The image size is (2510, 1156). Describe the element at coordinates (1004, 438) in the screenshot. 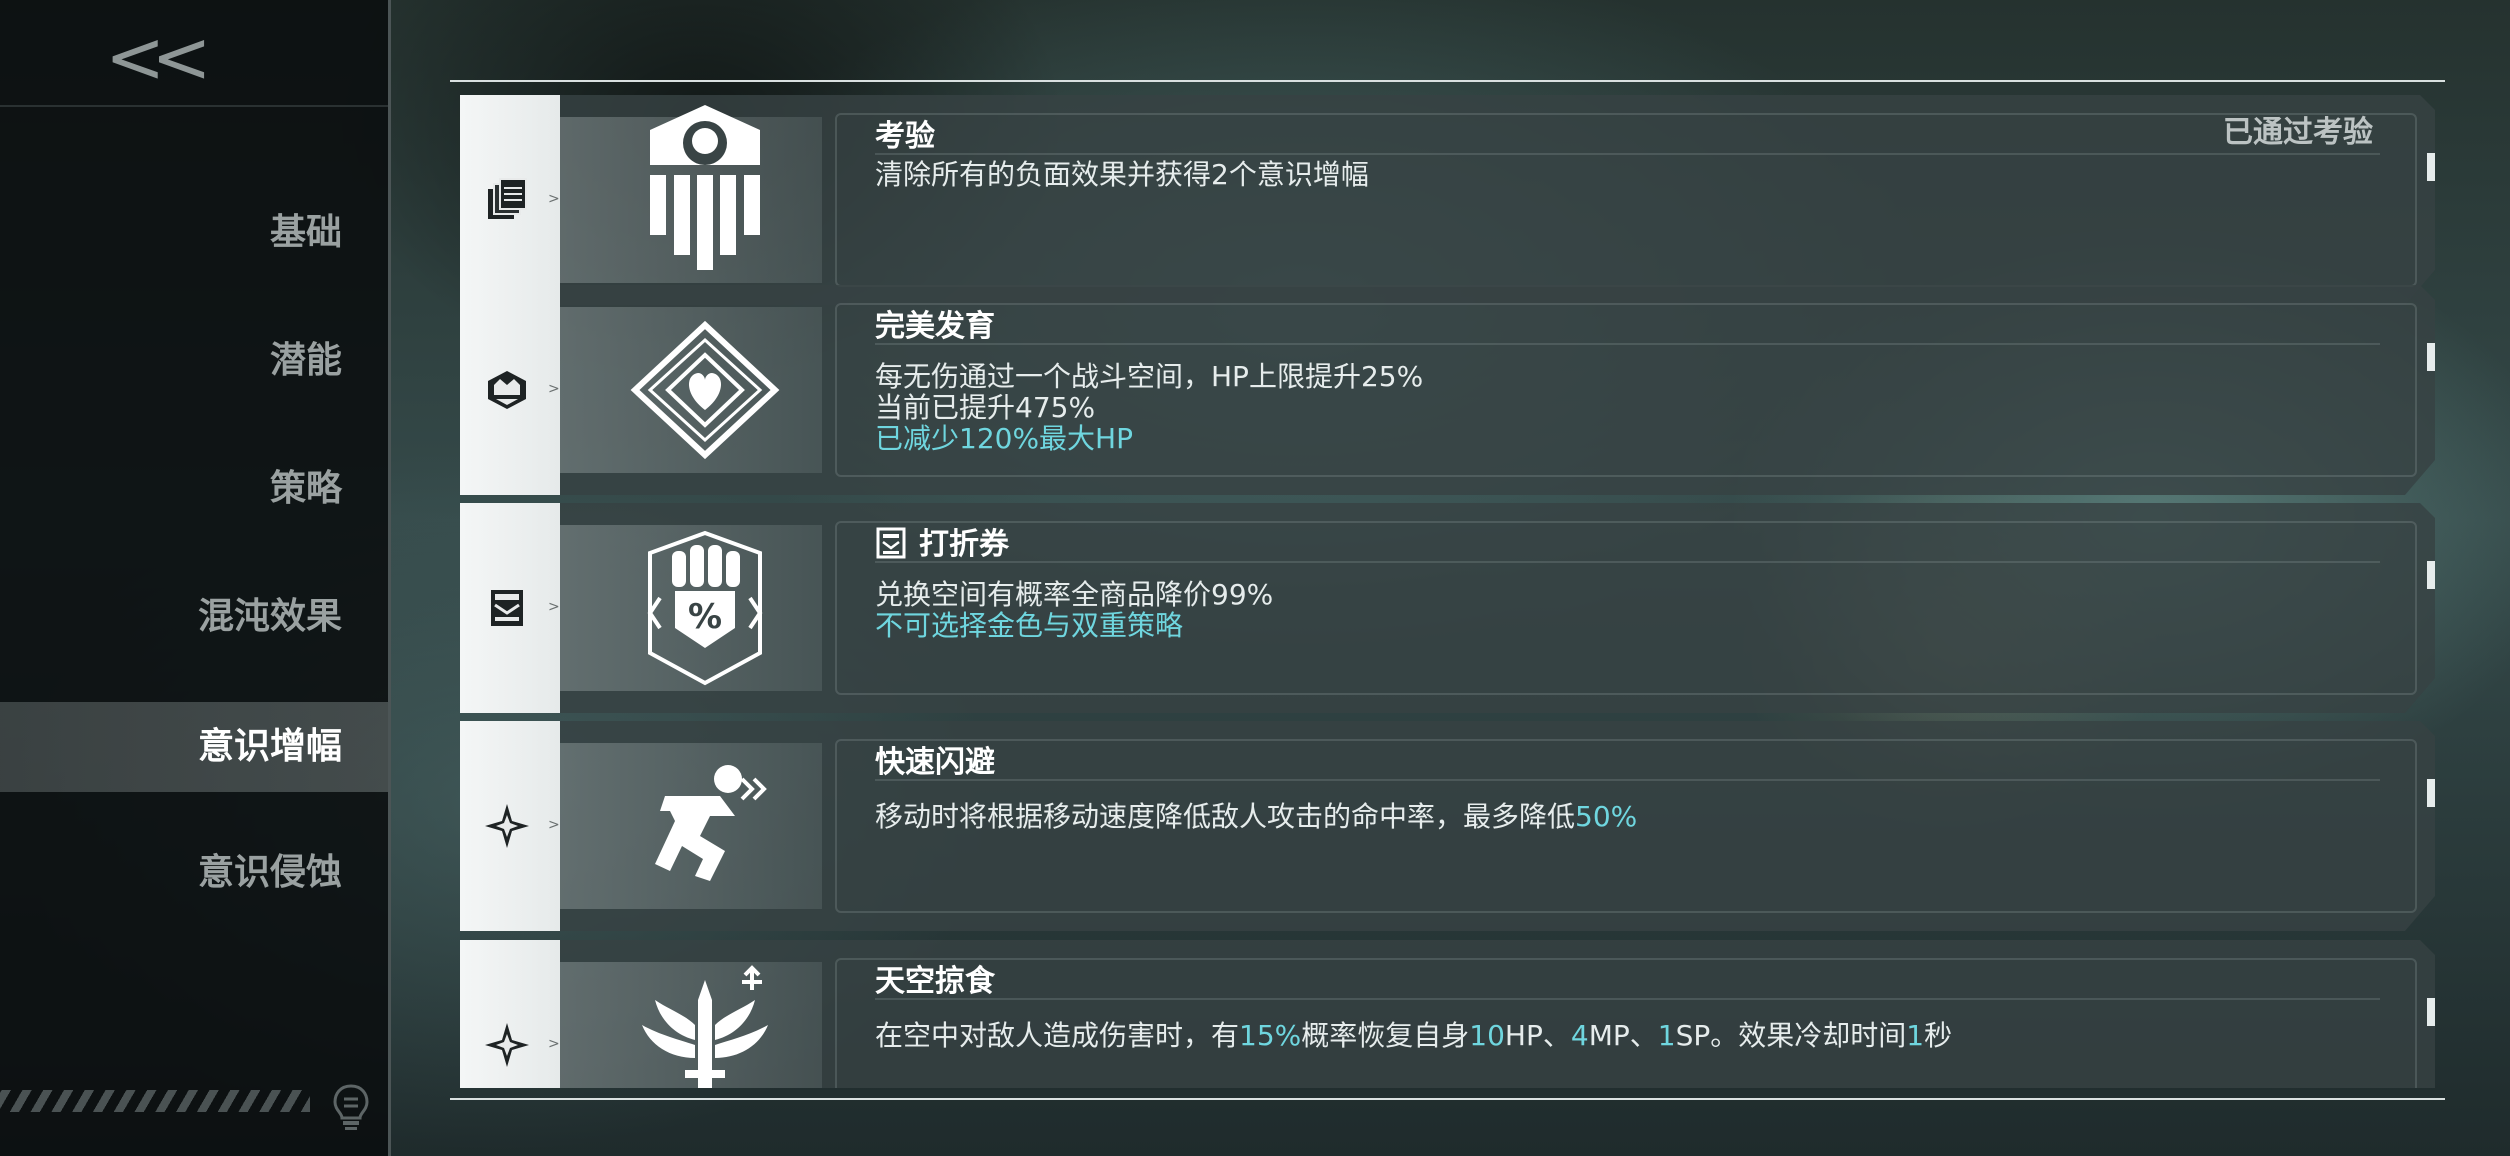

I see `card-description-line-3: 已减少120%最大HP` at that location.